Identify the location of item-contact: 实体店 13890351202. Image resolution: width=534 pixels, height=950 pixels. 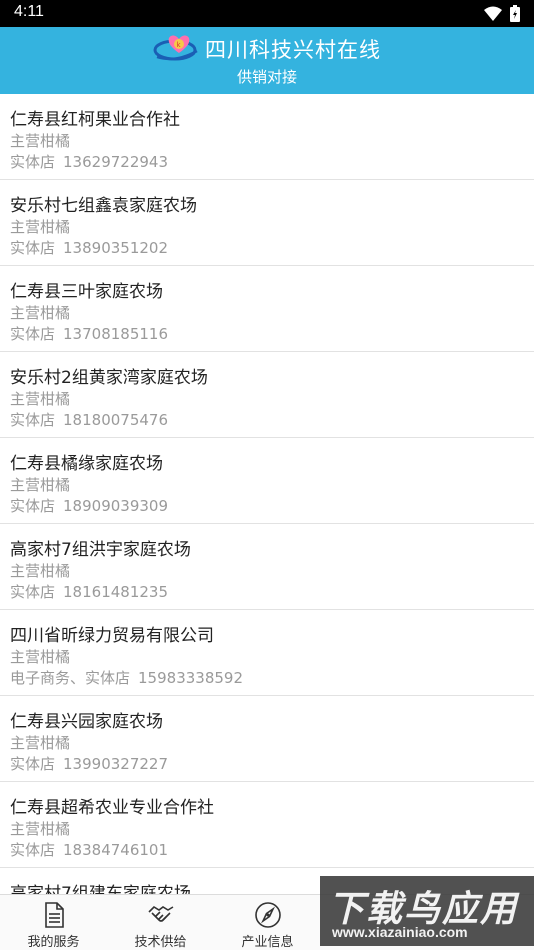
(89, 247).